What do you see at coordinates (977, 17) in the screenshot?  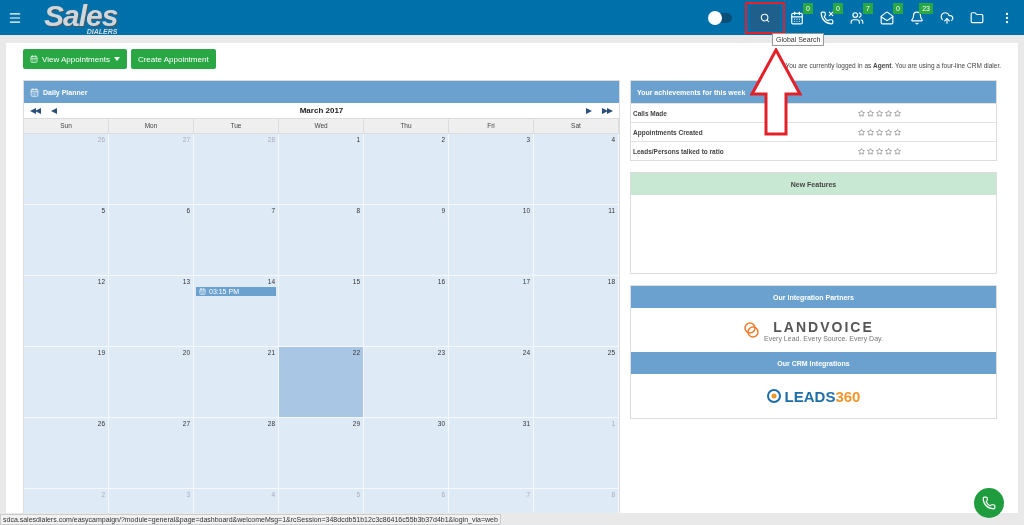 I see `folder-icon` at bounding box center [977, 17].